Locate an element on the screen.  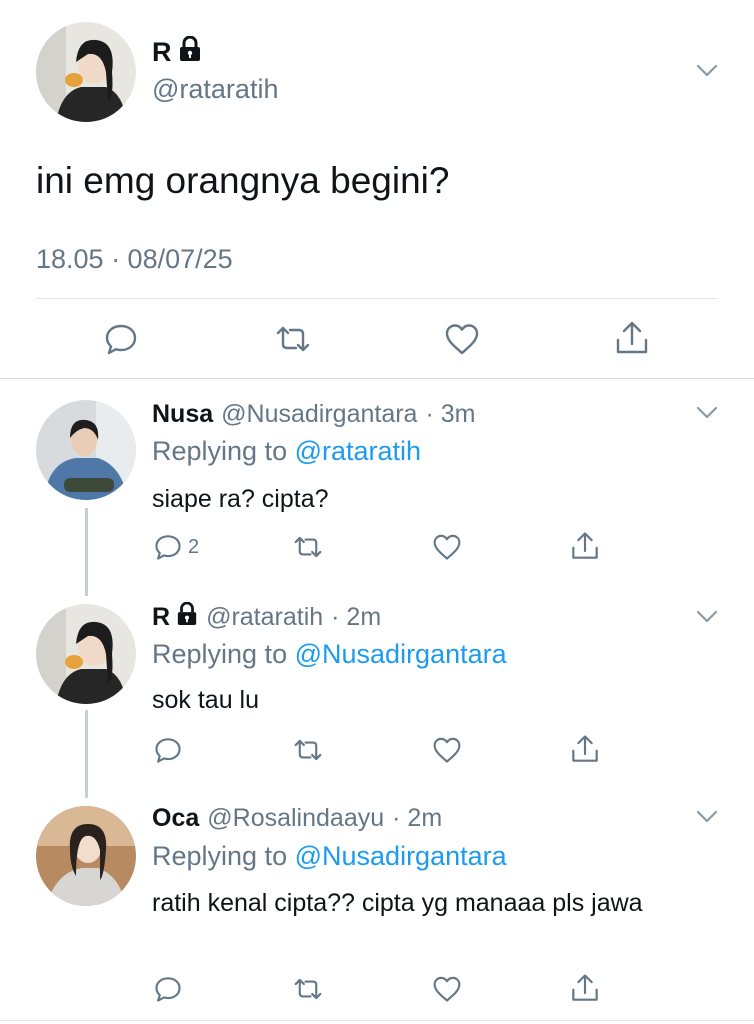
author-name: Oca is located at coordinates (175, 818).